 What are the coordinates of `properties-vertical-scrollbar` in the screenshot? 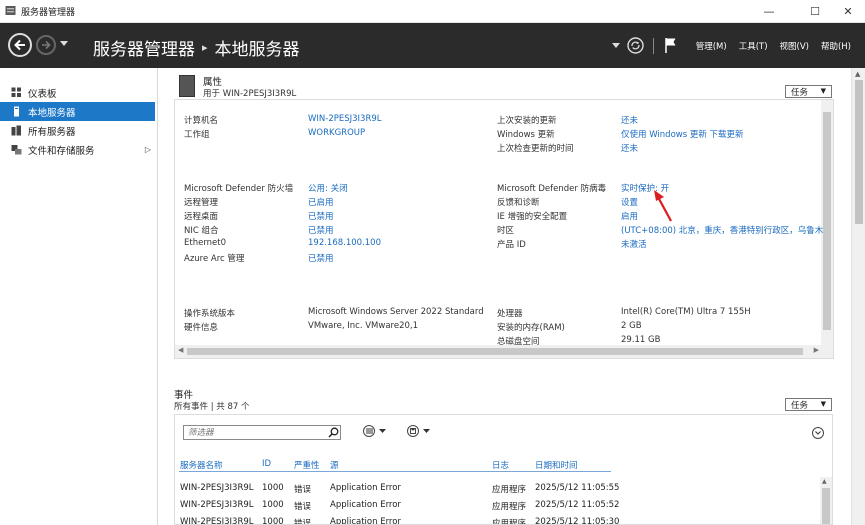 It's located at (827, 223).